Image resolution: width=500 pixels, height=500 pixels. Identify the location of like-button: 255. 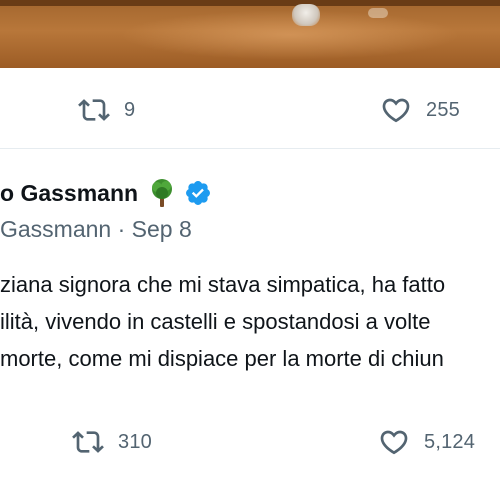
(420, 110).